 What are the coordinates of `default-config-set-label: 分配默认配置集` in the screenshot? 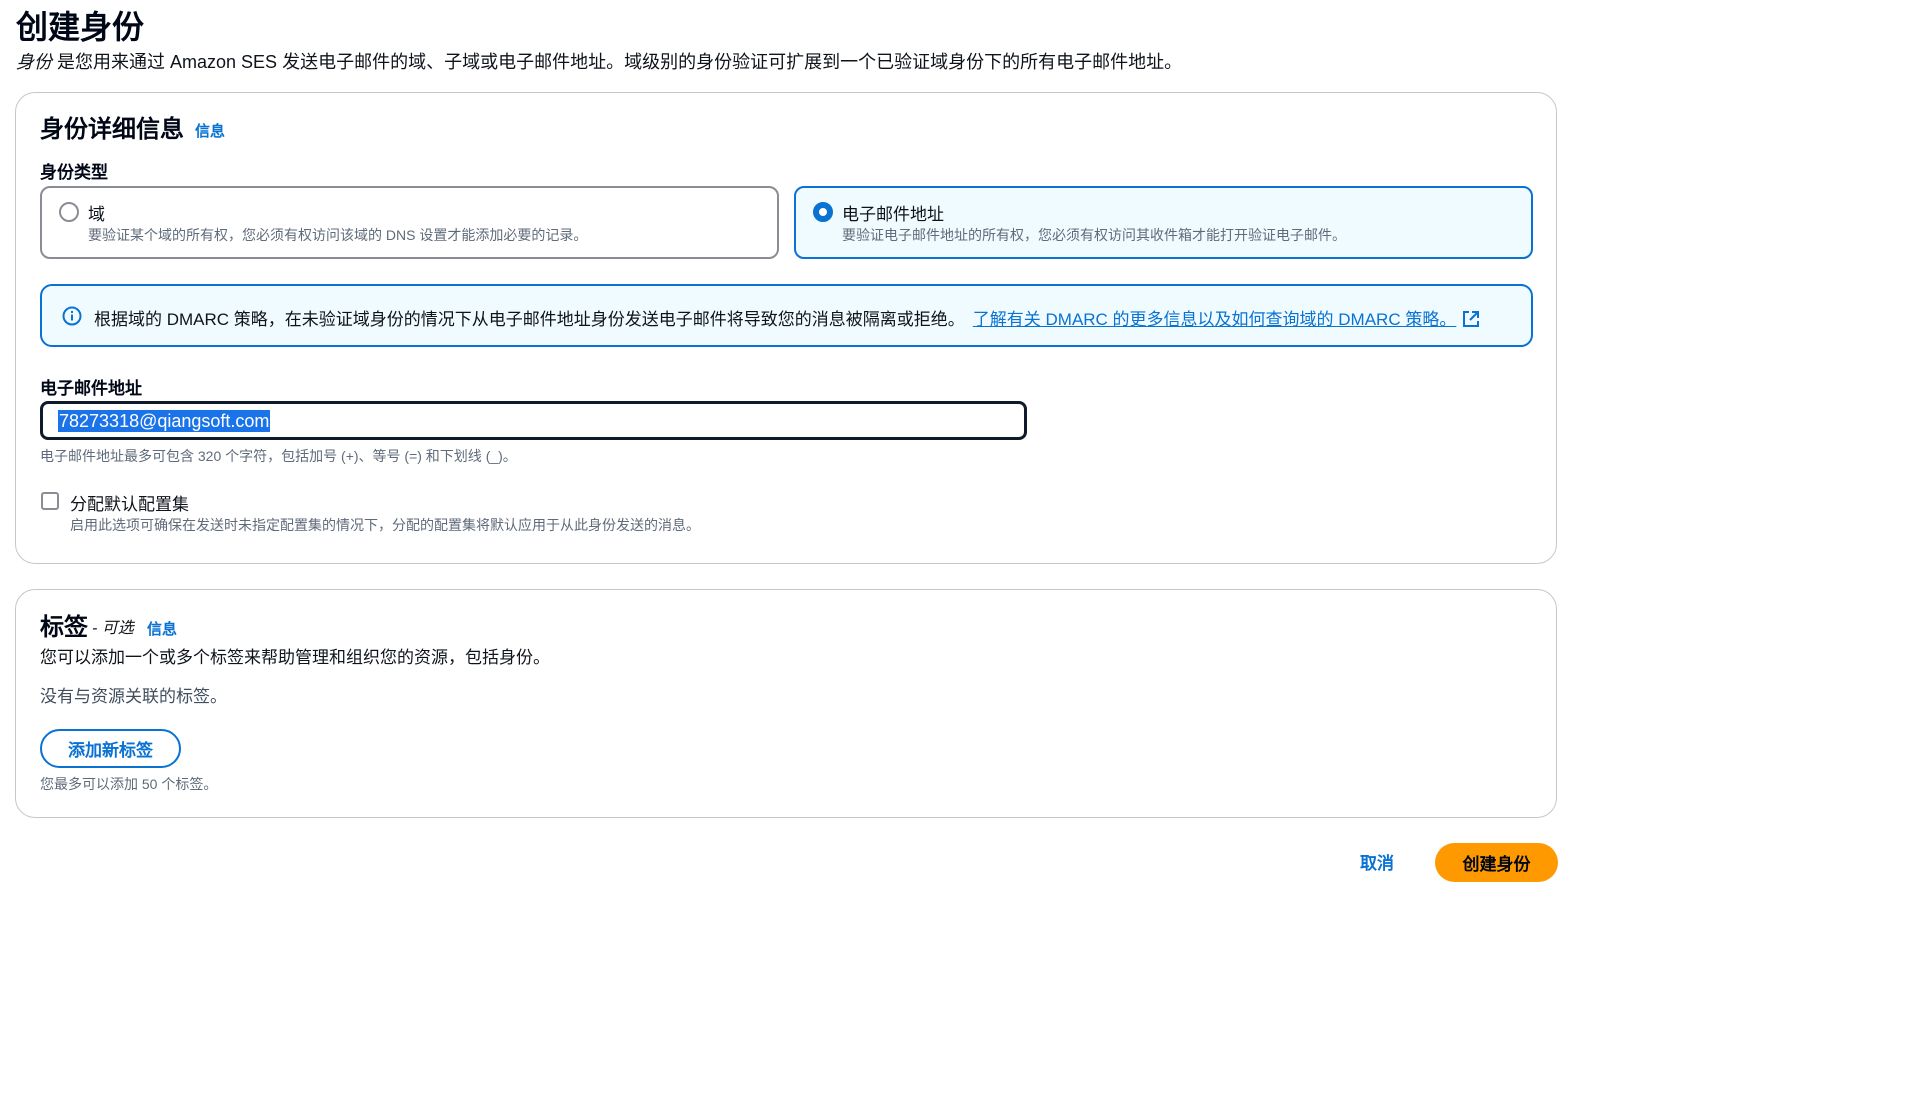 It's located at (129, 502).